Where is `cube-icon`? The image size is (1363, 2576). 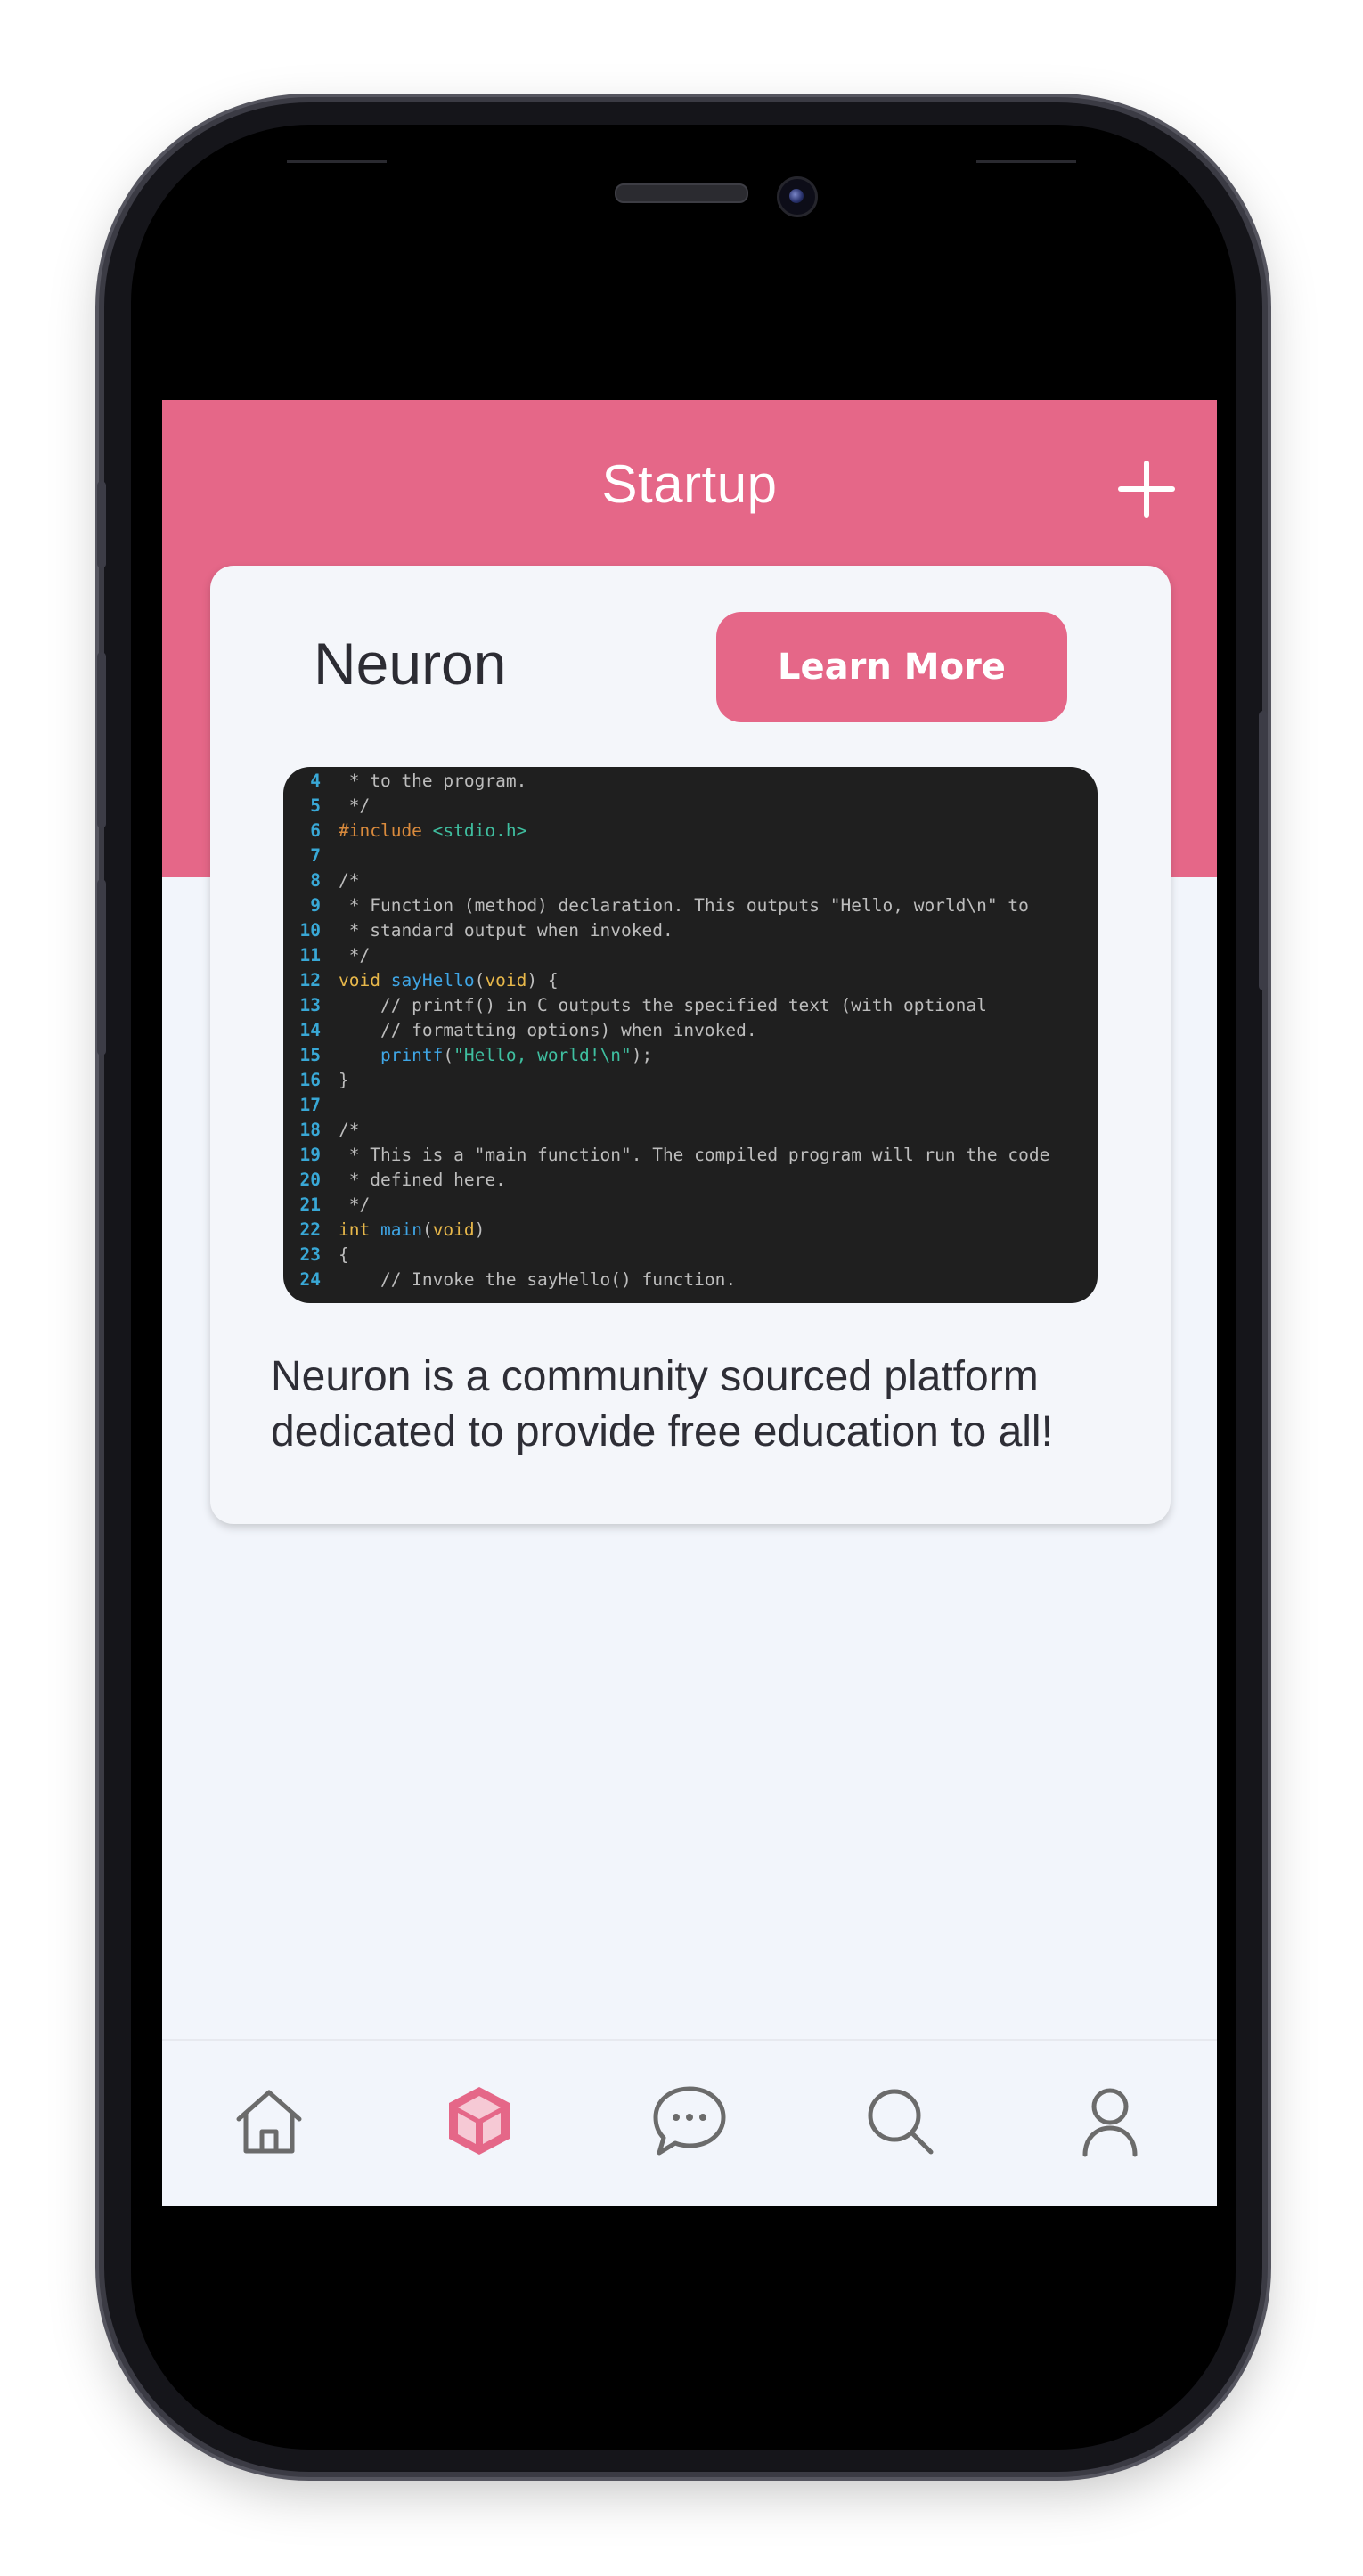 cube-icon is located at coordinates (479, 2121).